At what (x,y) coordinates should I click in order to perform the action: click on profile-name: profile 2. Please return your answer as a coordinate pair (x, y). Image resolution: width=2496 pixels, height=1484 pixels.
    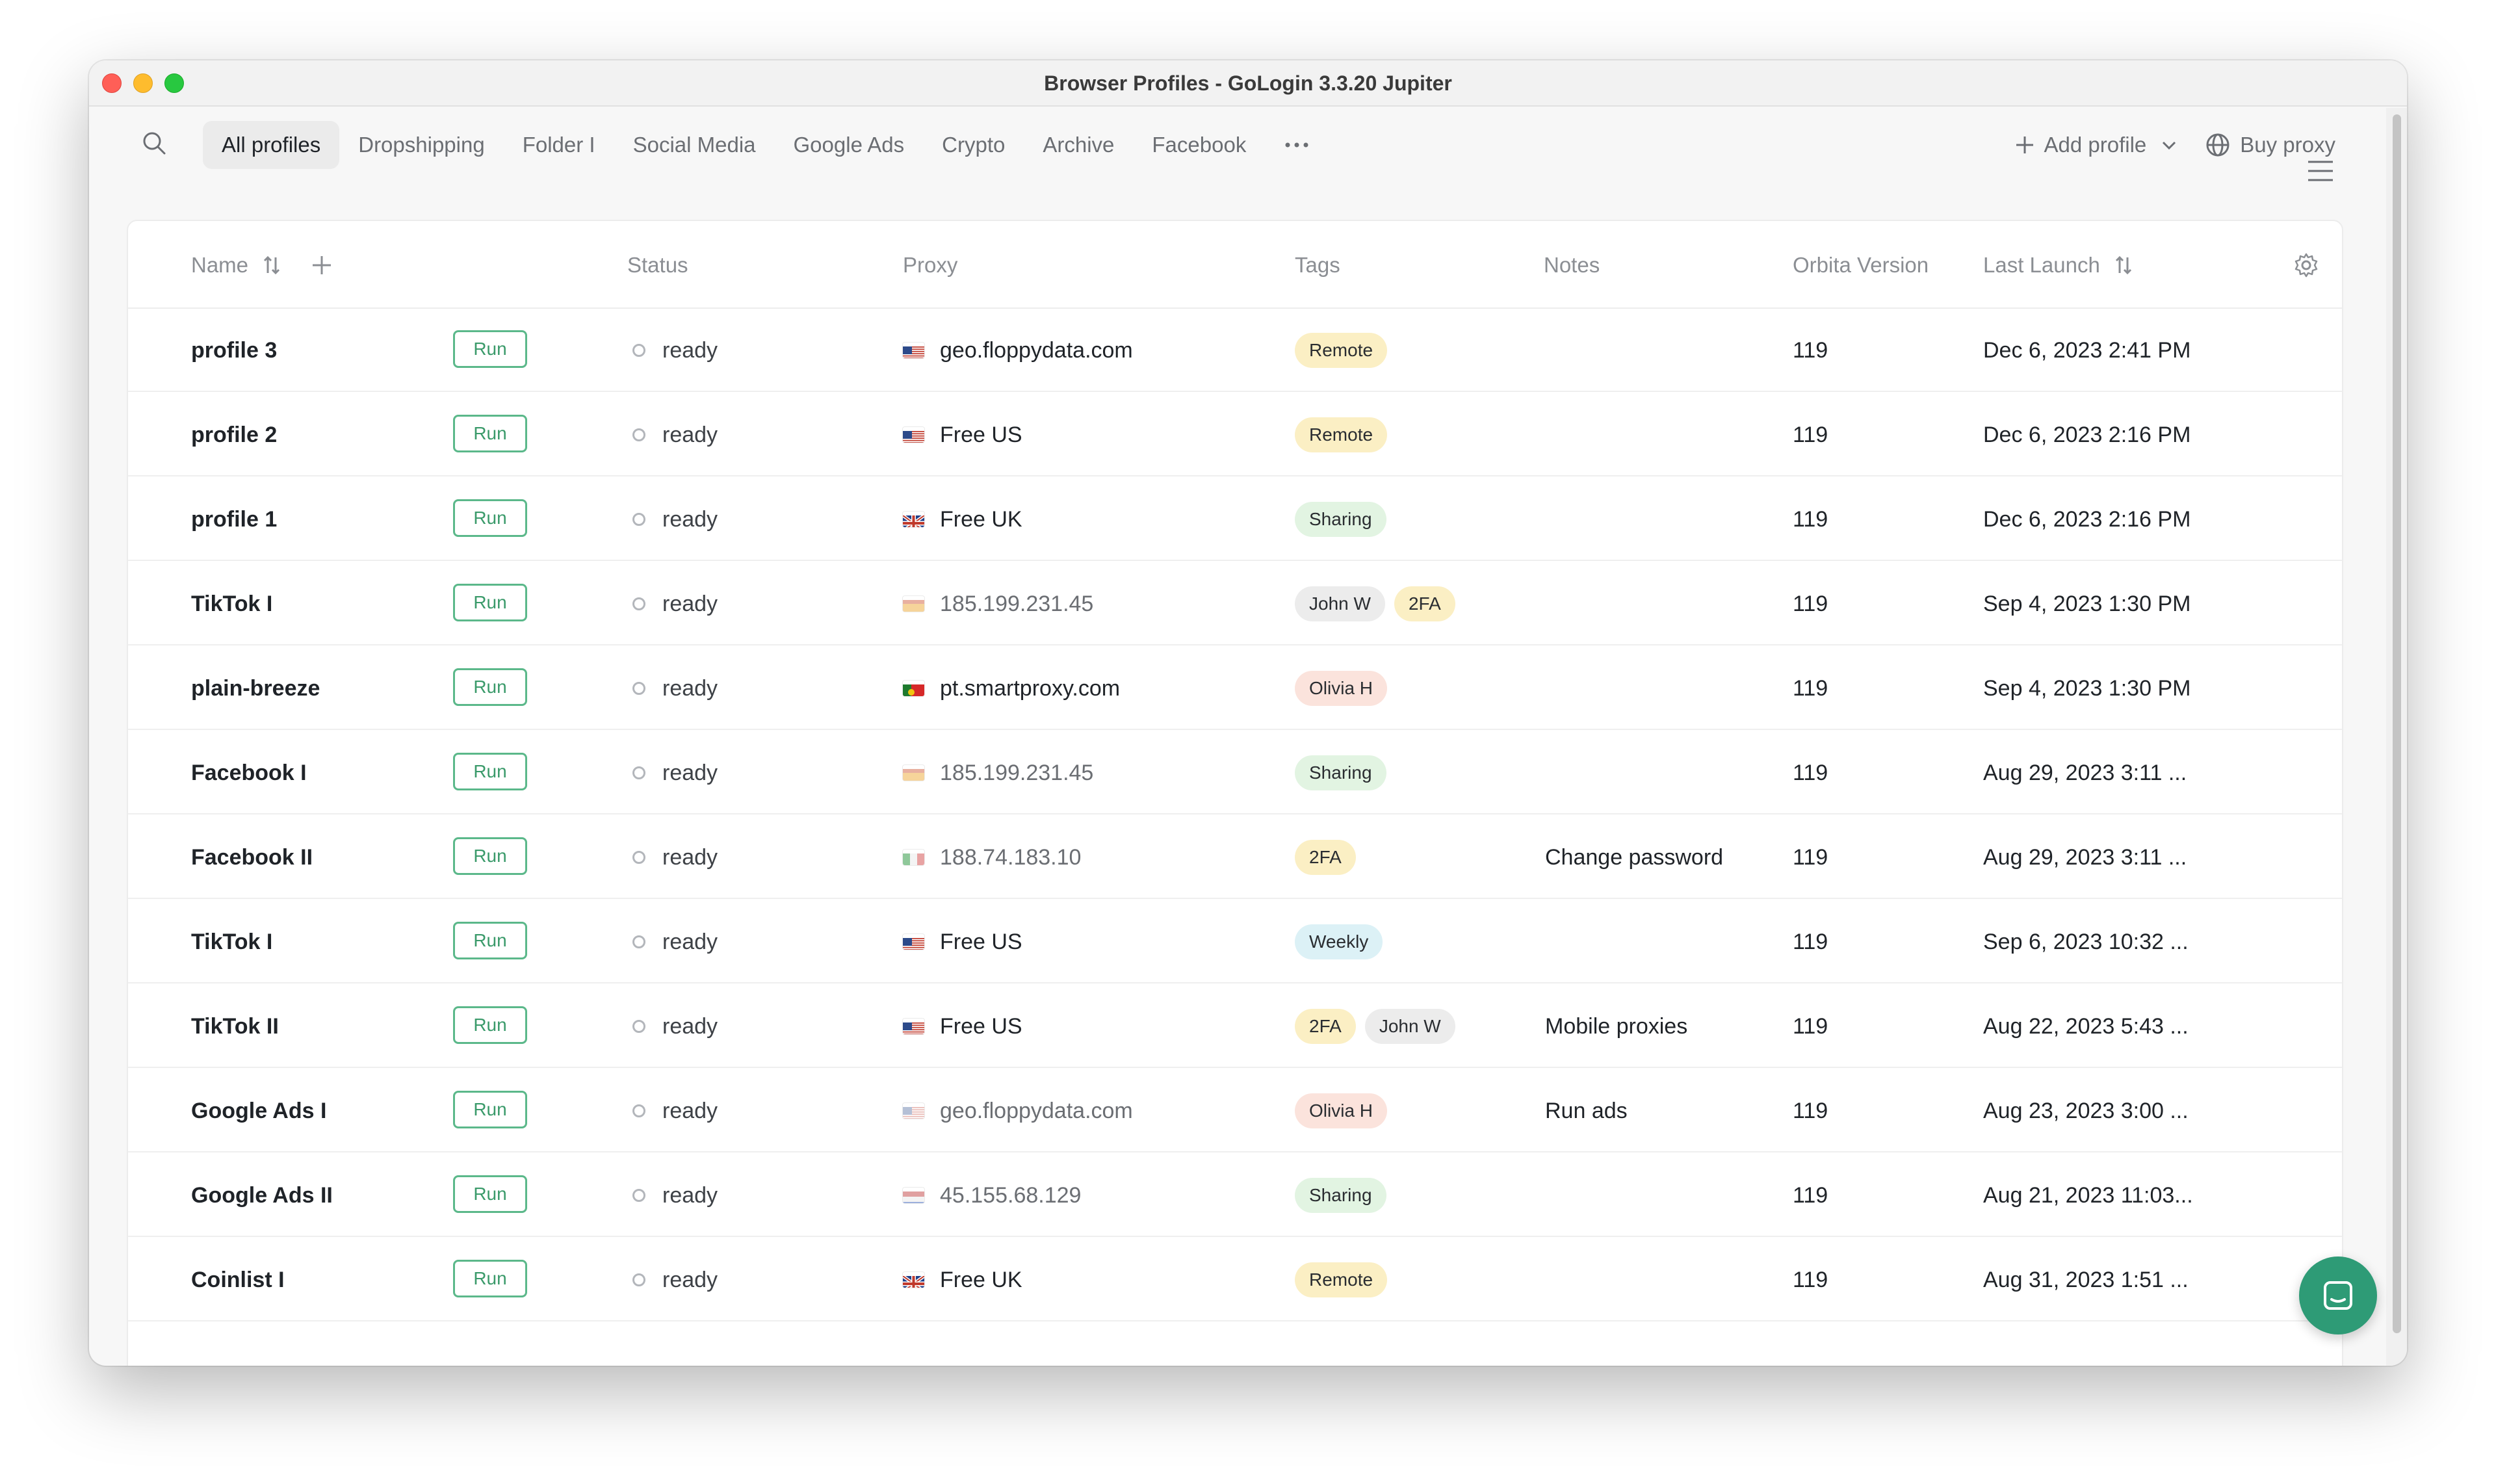
    Looking at the image, I should click on (234, 435).